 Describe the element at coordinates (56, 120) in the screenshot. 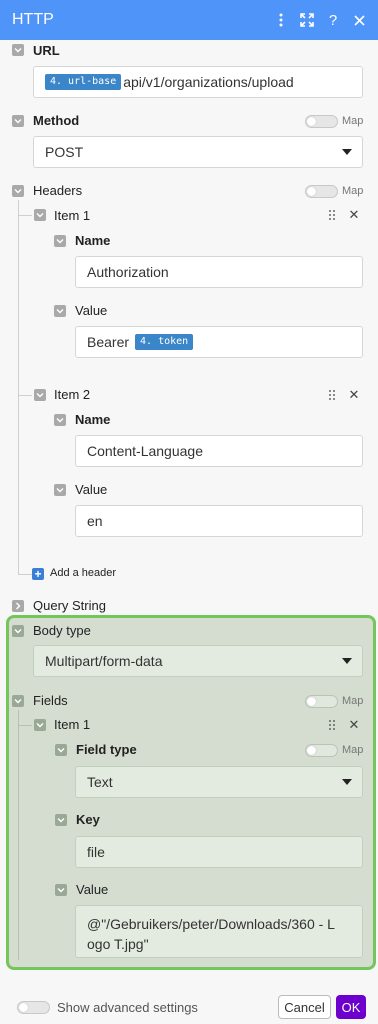

I see `method-label: Method` at that location.